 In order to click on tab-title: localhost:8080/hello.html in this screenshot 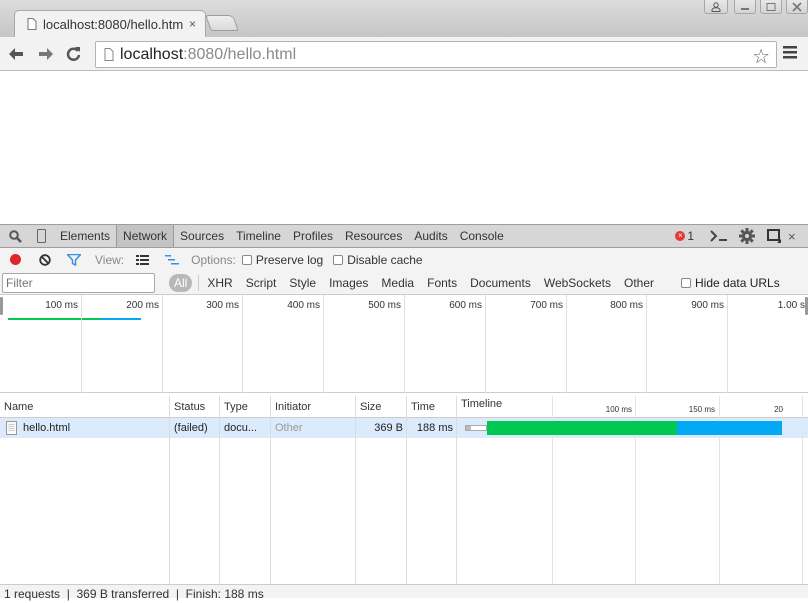, I will do `click(113, 24)`.